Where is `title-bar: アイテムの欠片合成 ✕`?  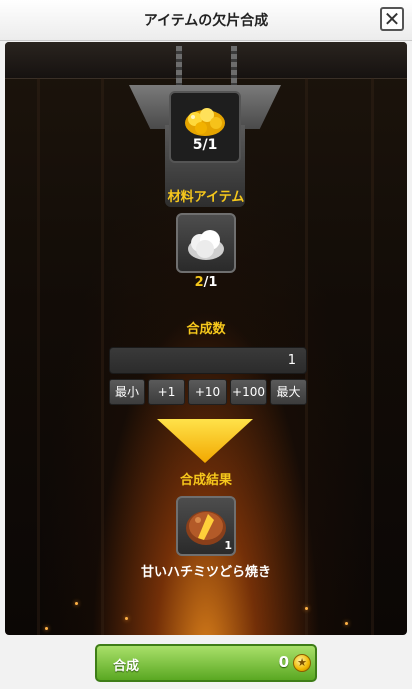 title-bar: アイテムの欠片合成 ✕ is located at coordinates (206, 20).